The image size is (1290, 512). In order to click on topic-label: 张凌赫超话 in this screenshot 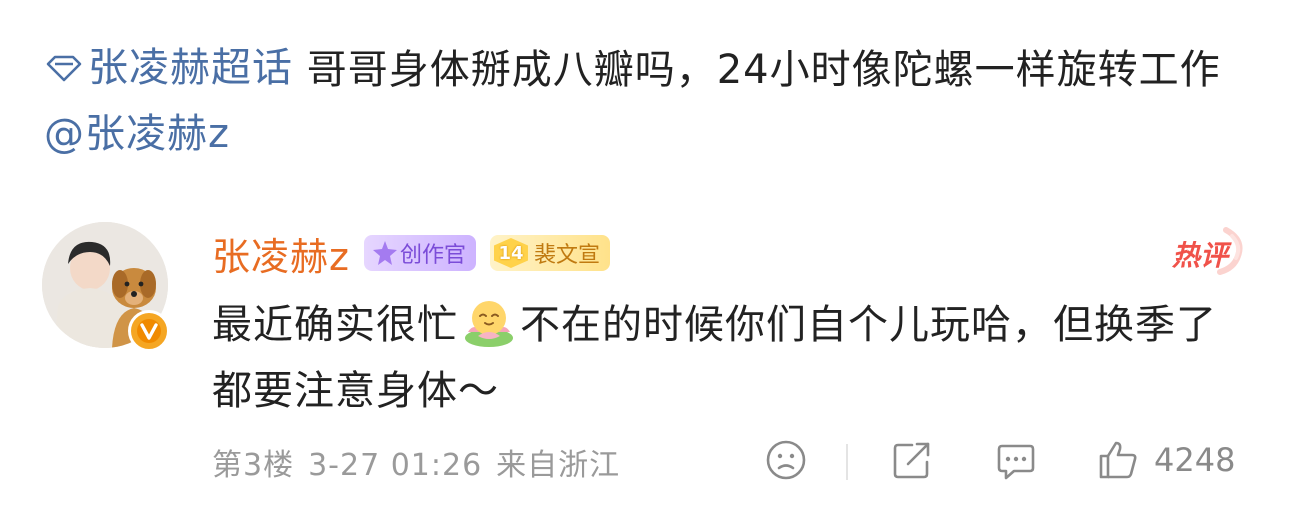, I will do `click(190, 68)`.